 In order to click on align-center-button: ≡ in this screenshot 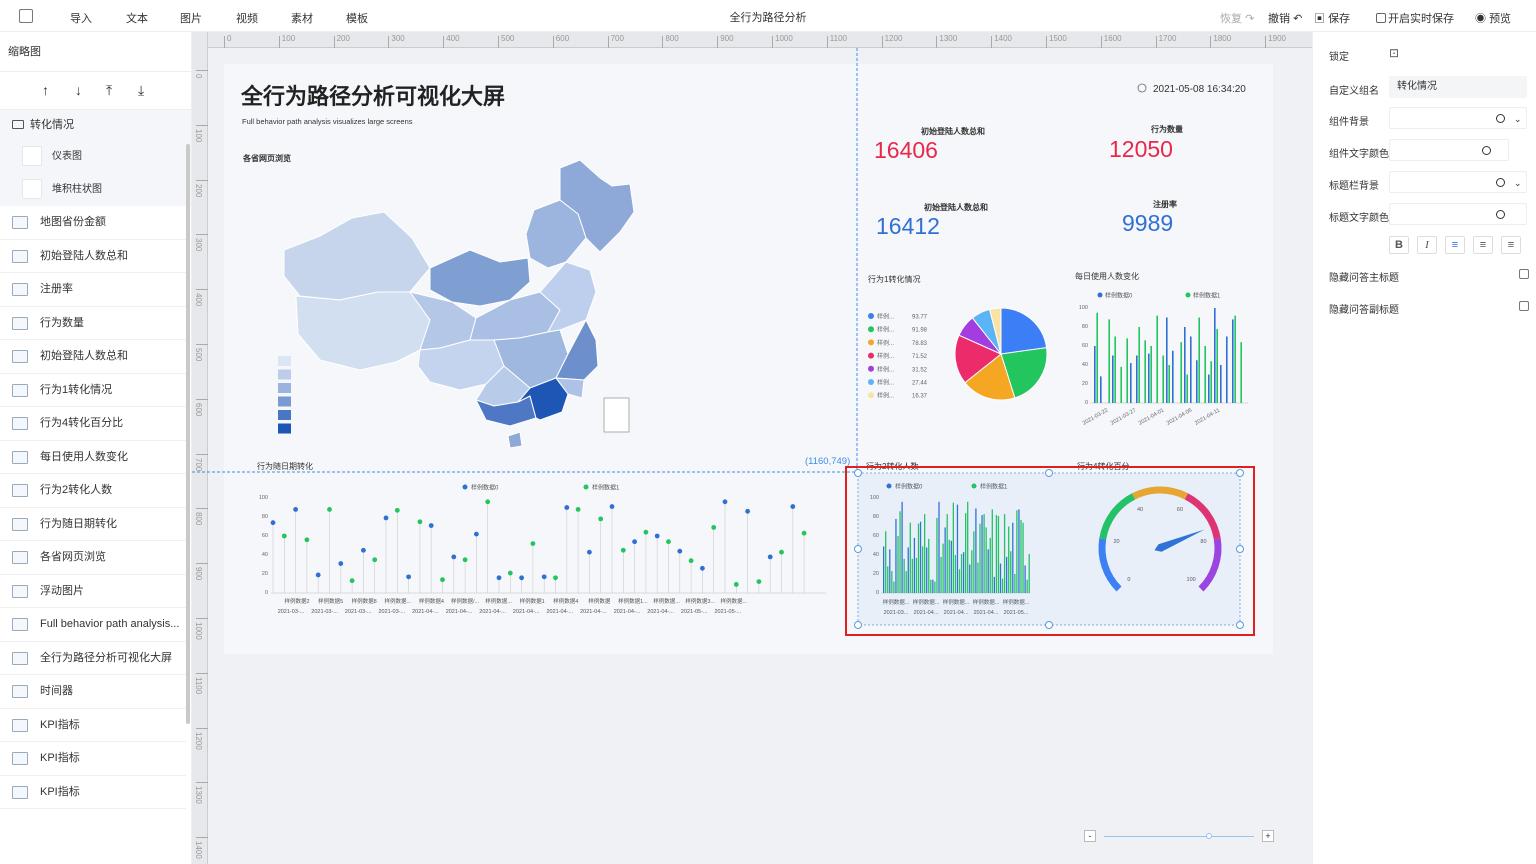, I will do `click(1483, 245)`.